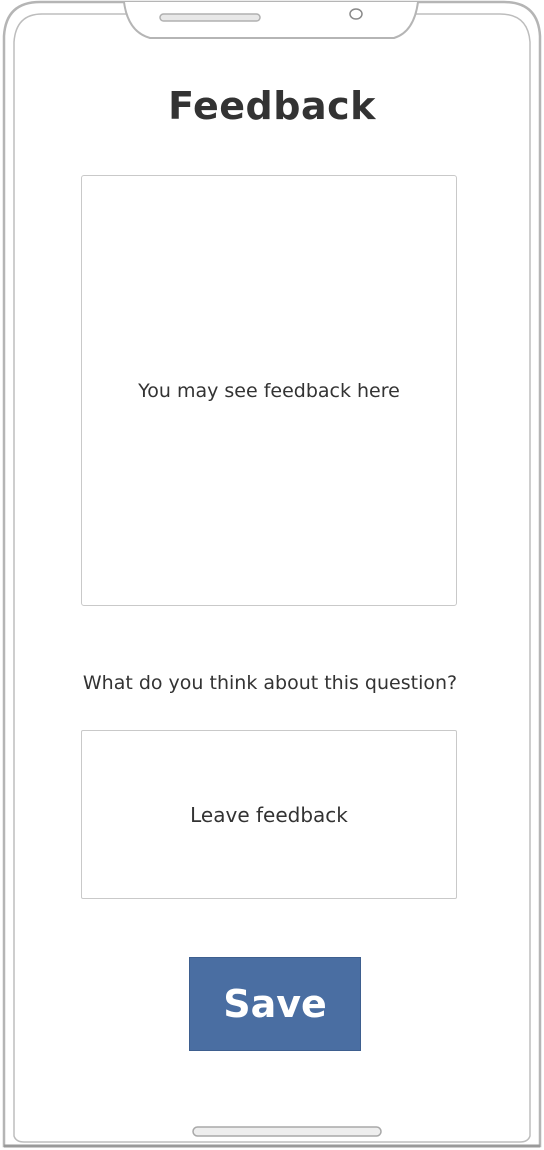  I want to click on question-label: What do you think about this question?, so click(270, 683).